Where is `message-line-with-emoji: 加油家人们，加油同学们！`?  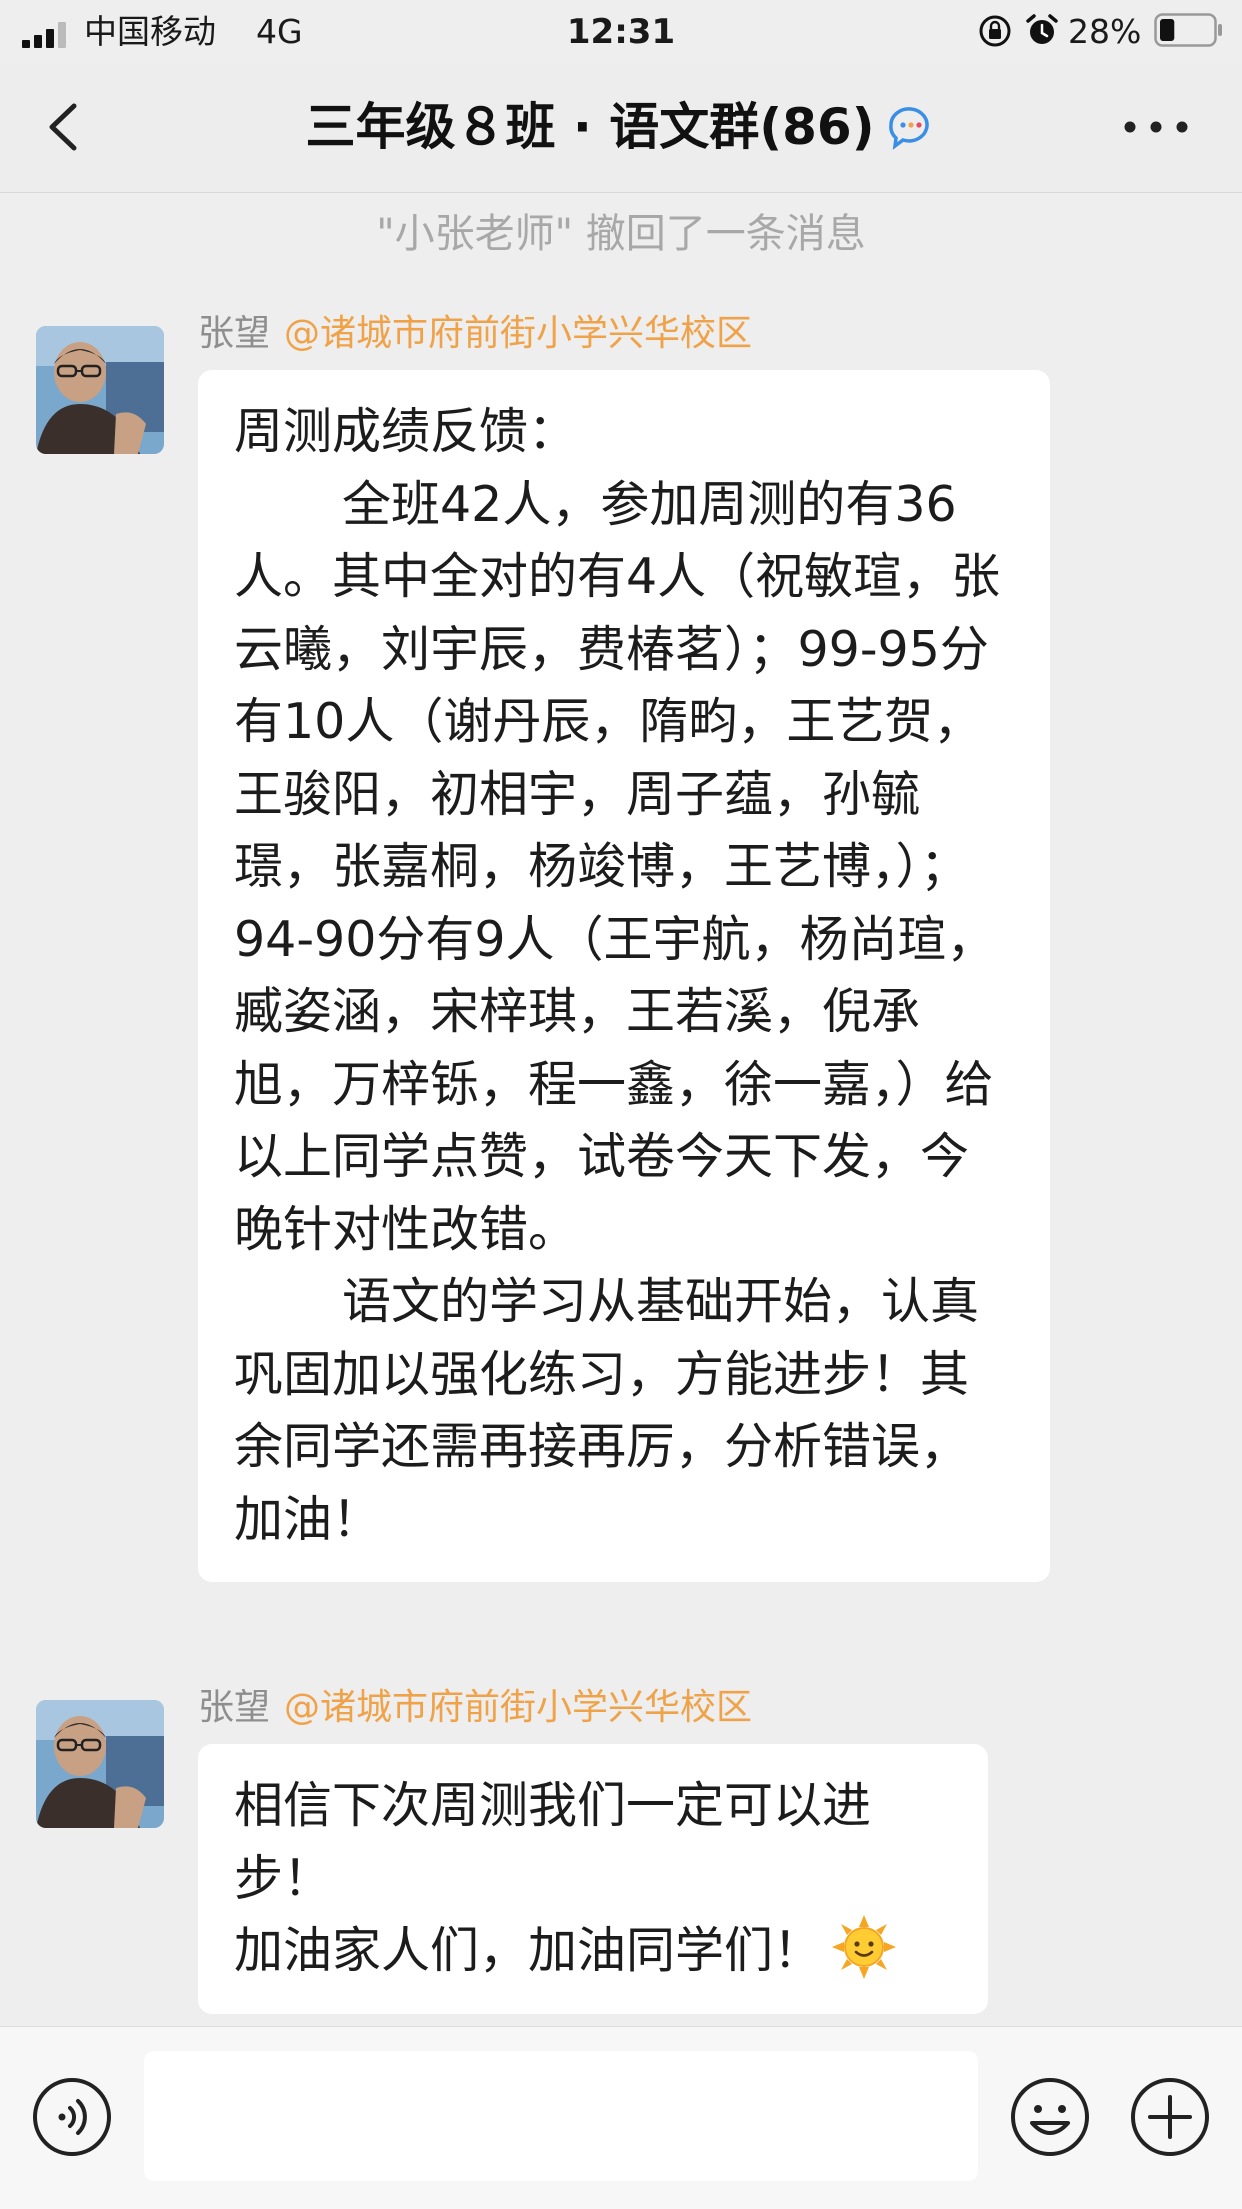 message-line-with-emoji: 加油家人们，加油同学们！ is located at coordinates (593, 1951).